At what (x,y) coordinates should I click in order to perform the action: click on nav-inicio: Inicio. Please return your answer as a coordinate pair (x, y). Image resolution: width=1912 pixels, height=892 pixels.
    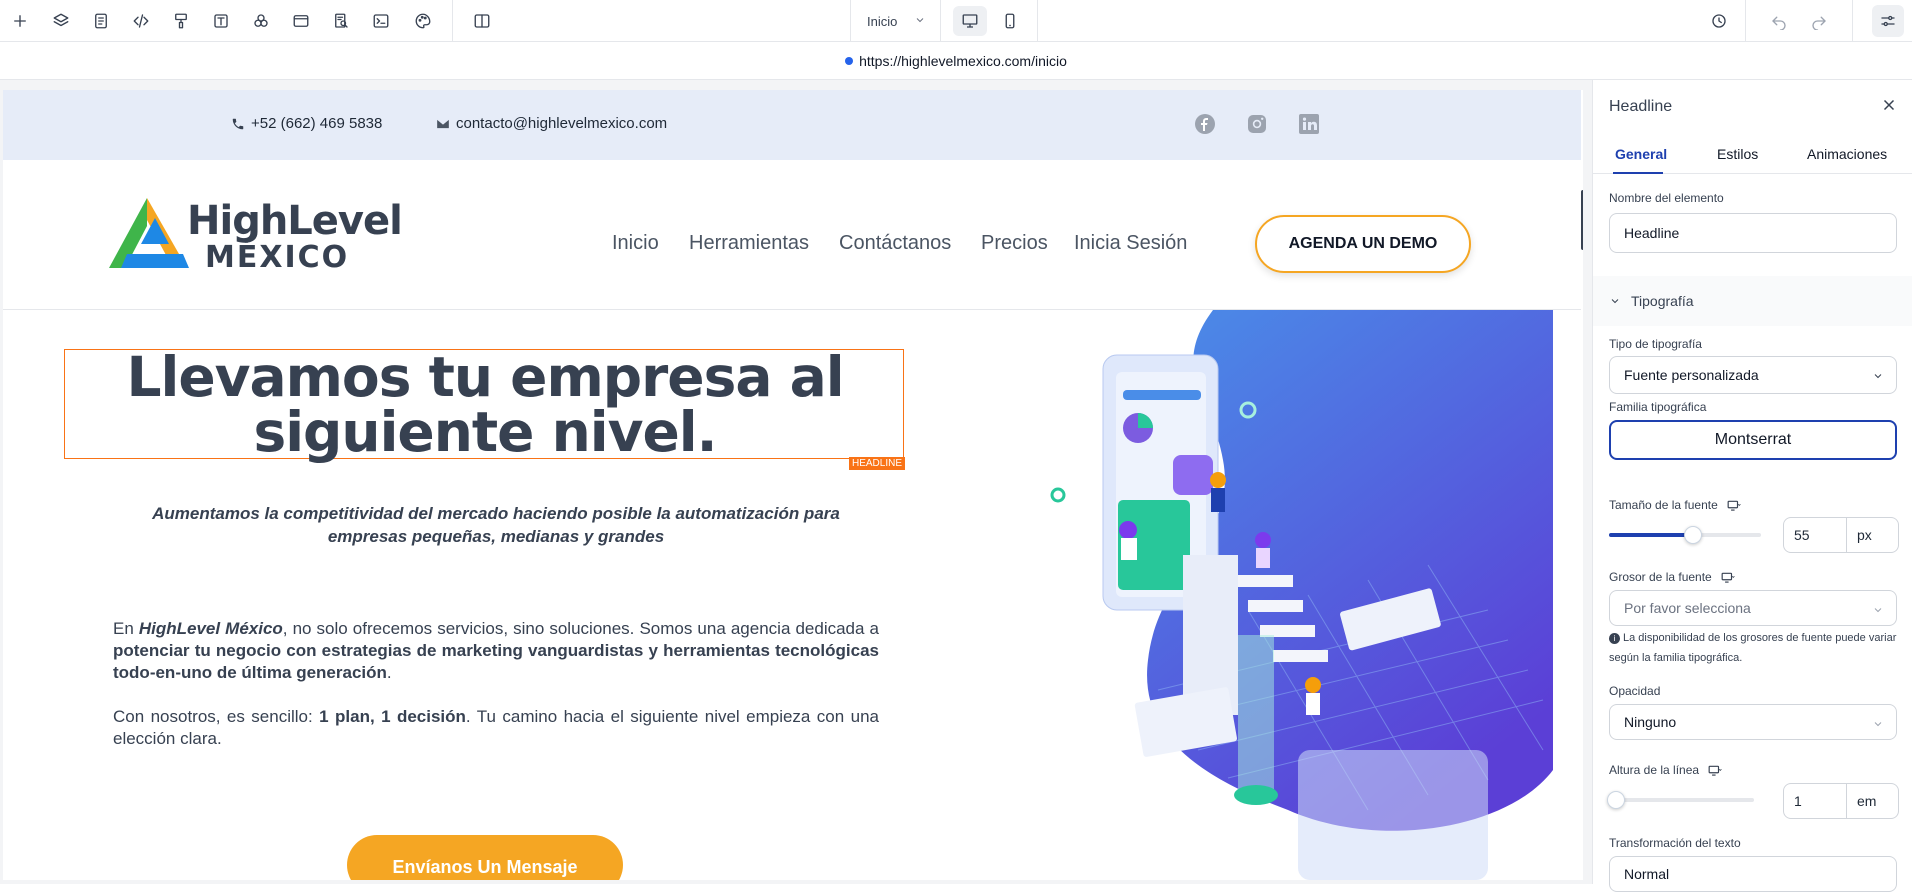
    Looking at the image, I should click on (635, 243).